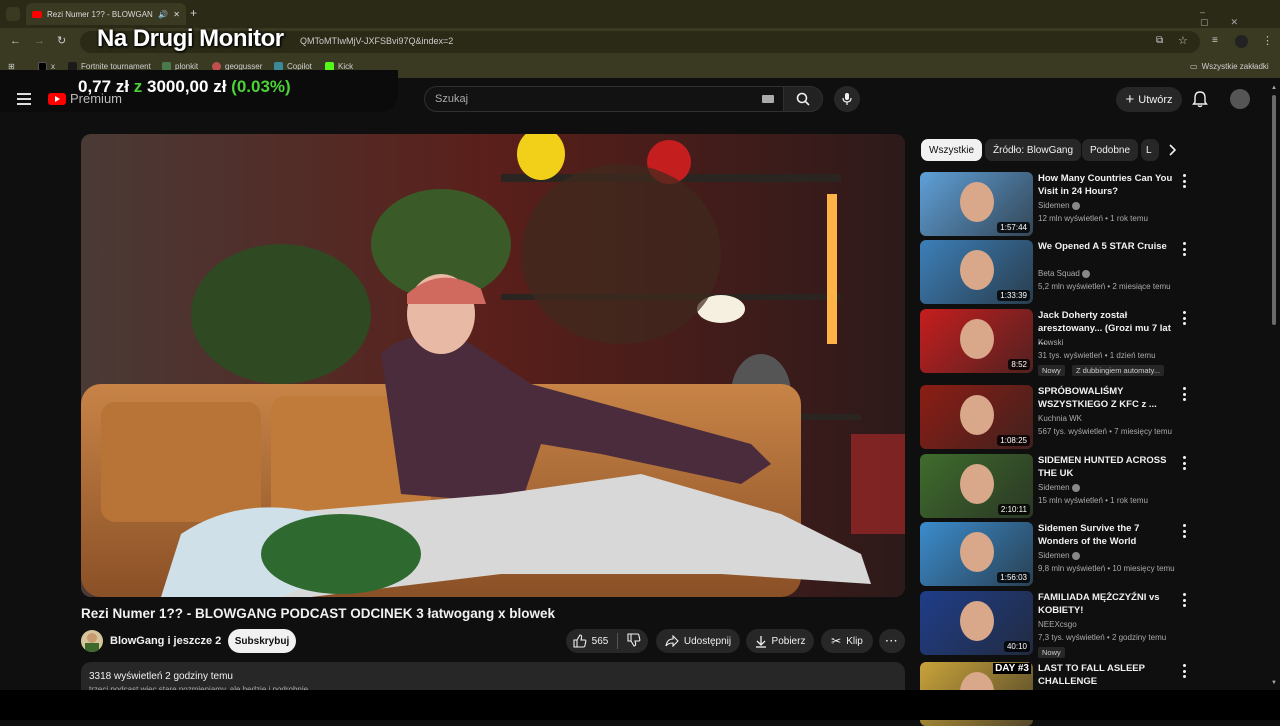  What do you see at coordinates (976, 341) in the screenshot?
I see `recommendation-thumbnail: 8:52` at bounding box center [976, 341].